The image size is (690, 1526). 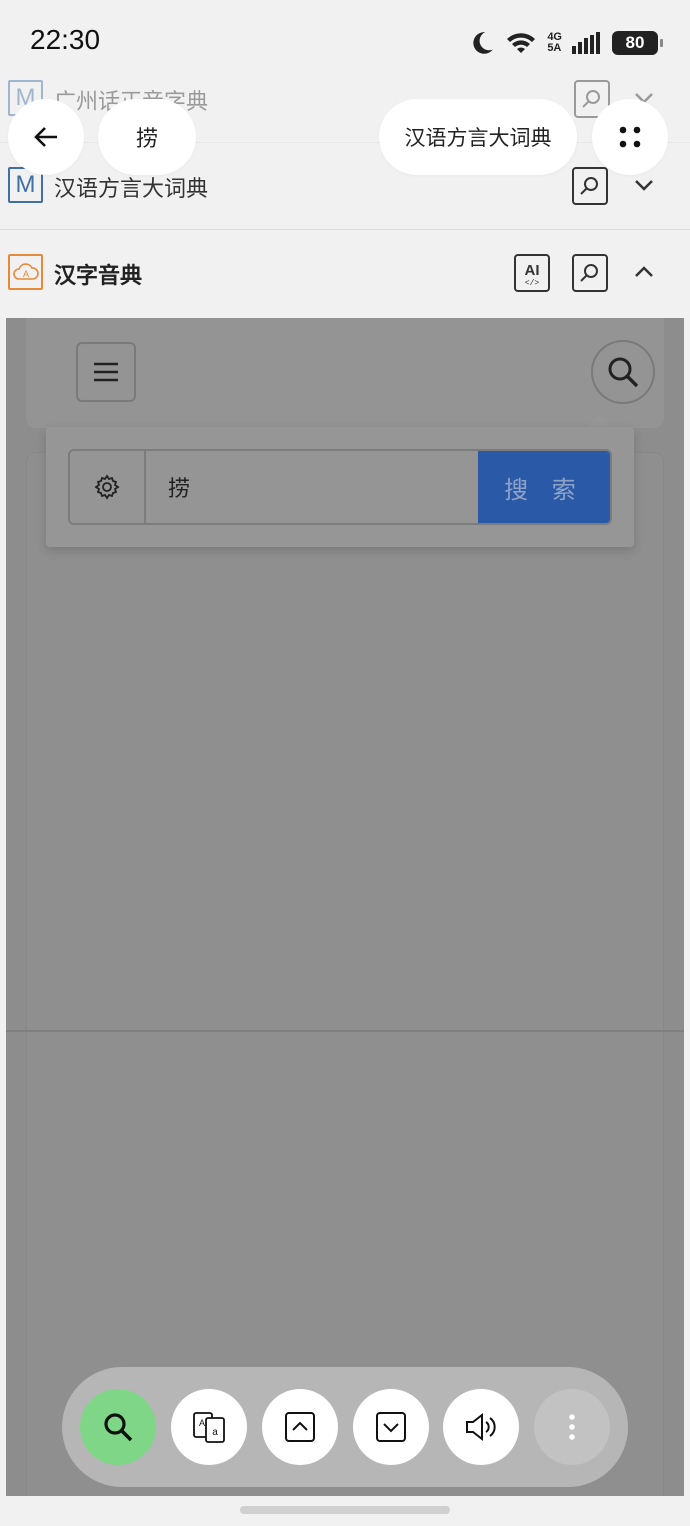 I want to click on previous-button, so click(x=300, y=1427).